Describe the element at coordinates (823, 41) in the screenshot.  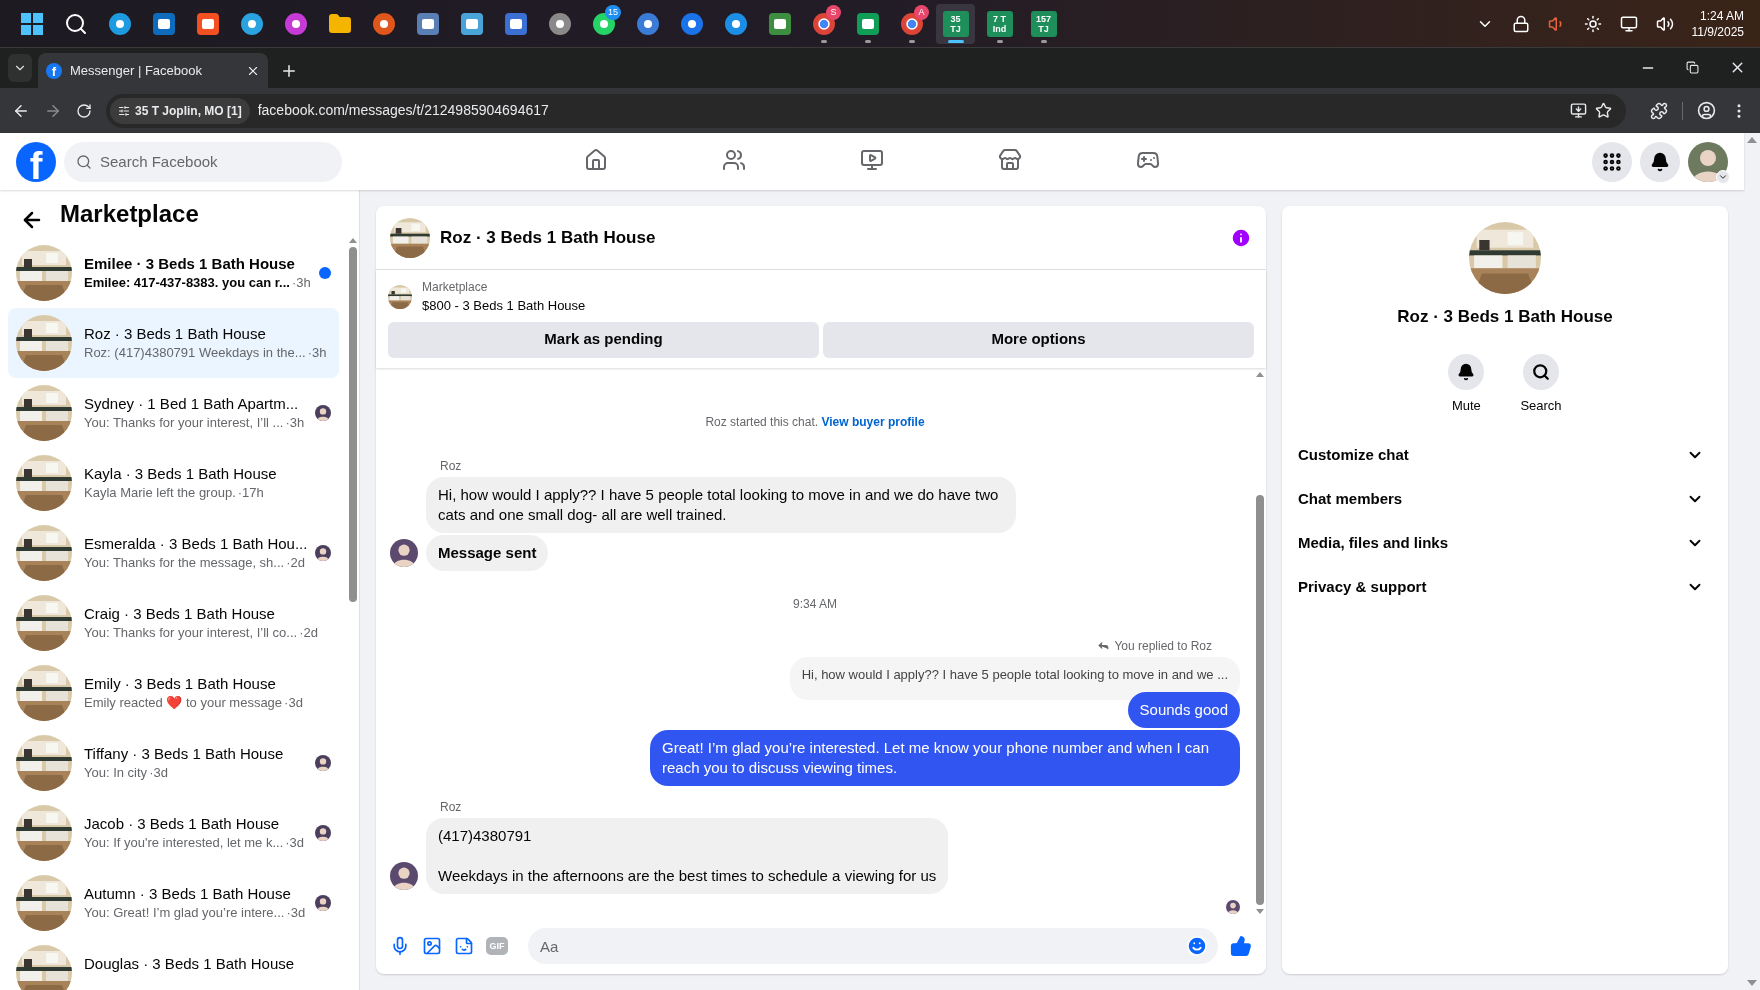
I see `running-indicator` at that location.